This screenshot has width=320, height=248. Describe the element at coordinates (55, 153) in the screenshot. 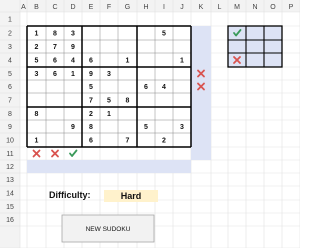

I see `column-validation-marks` at that location.